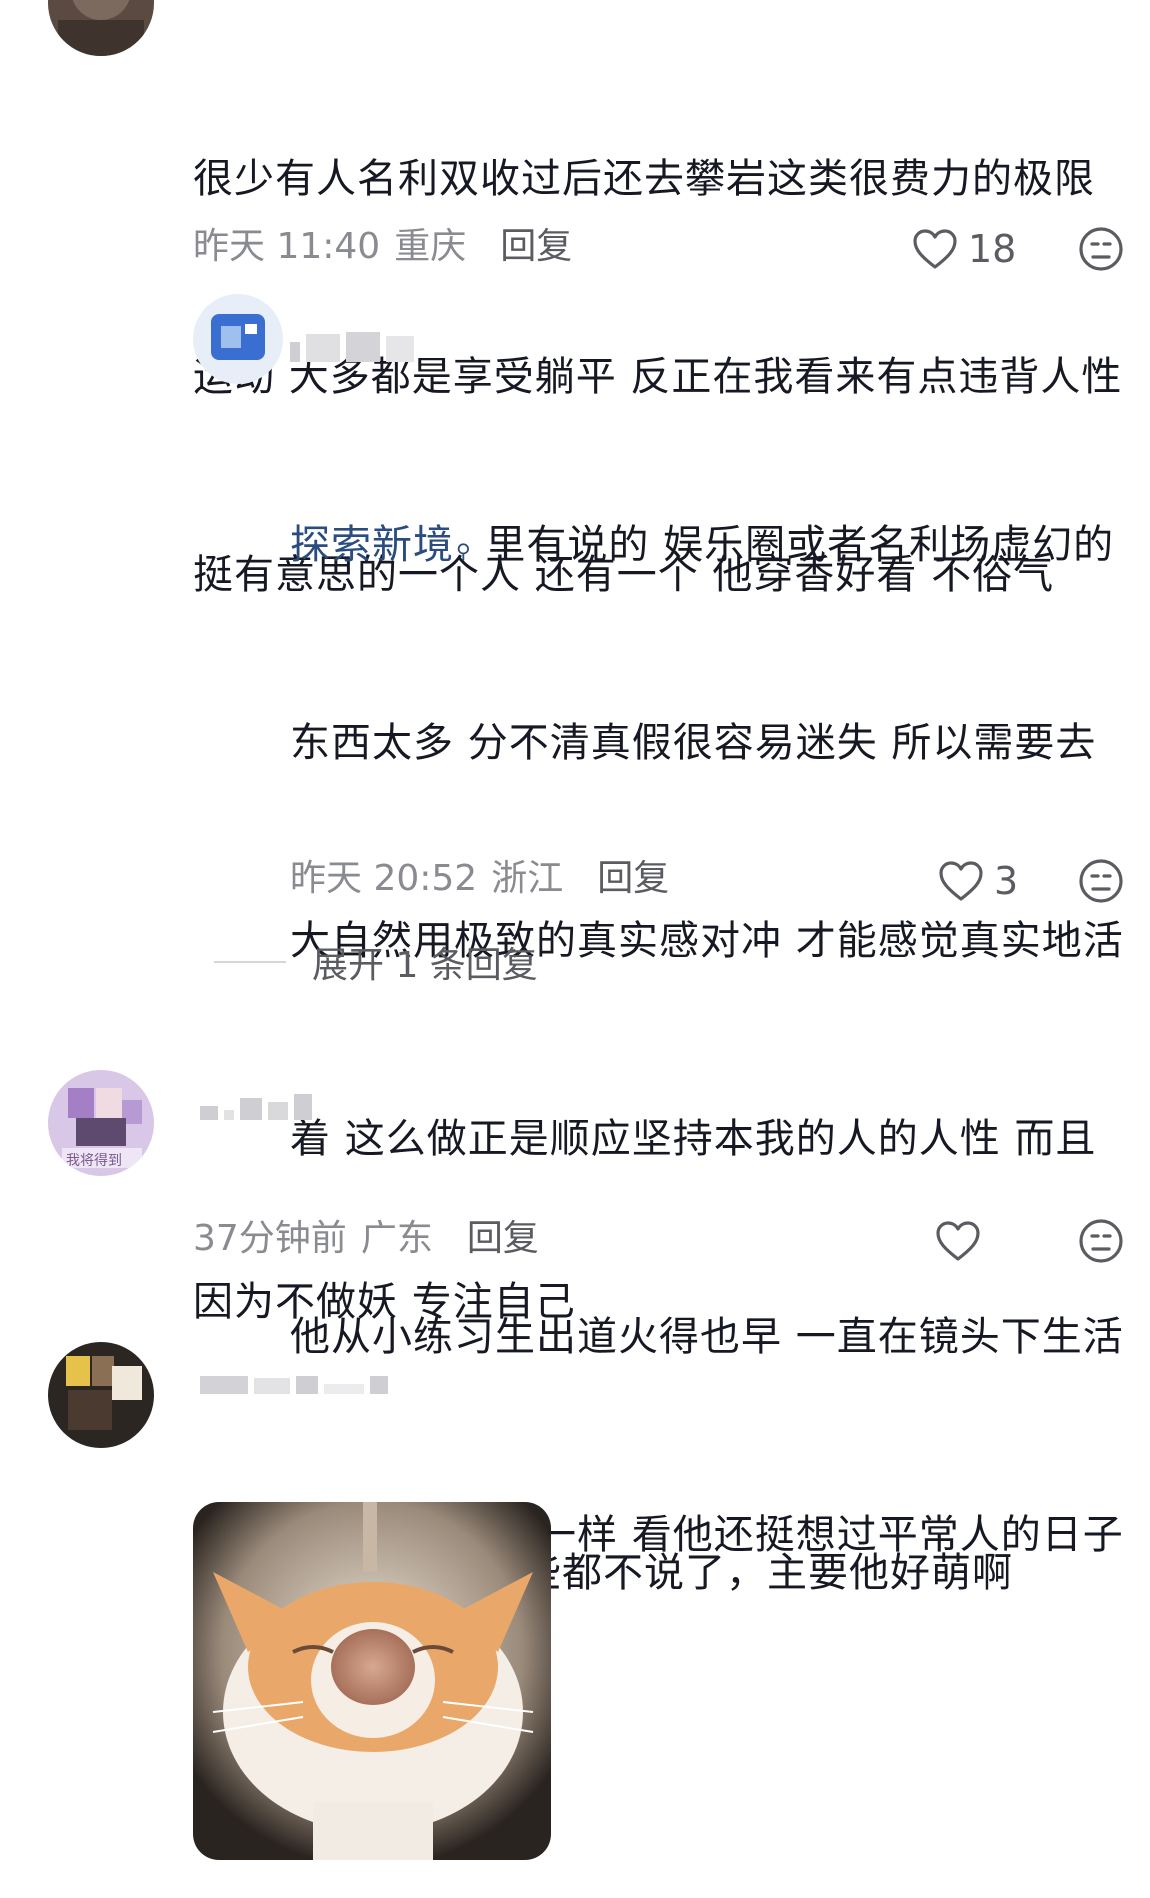  I want to click on avatar: 我将得到, so click(101, 1123).